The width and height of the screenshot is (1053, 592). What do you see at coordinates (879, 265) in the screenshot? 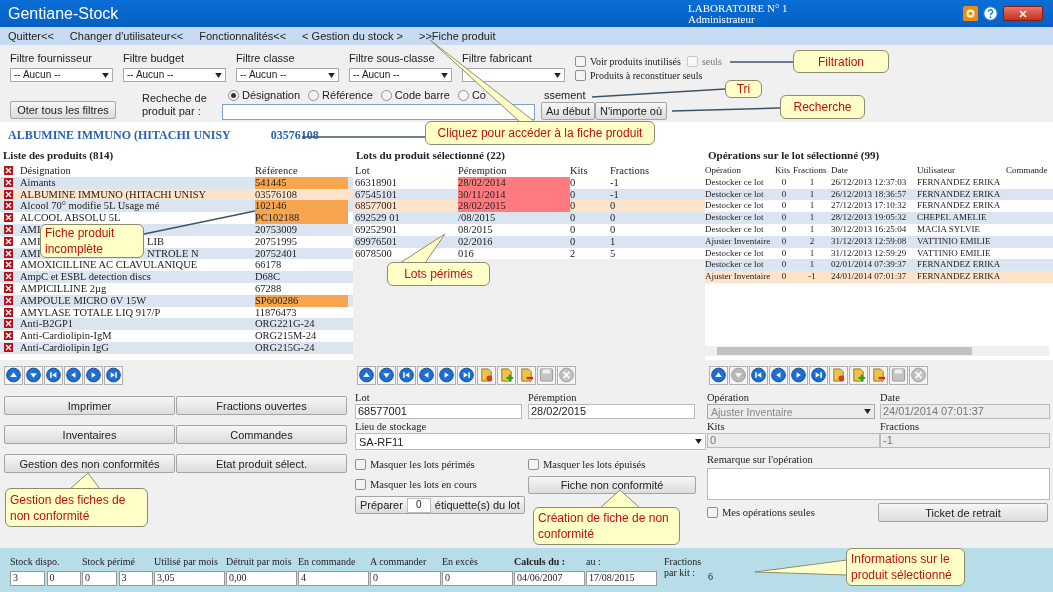
I see `table-row: Destocker ce lot 0 1 02/01/2014 07:39:37 FERNANDEZ ERIKA` at bounding box center [879, 265].